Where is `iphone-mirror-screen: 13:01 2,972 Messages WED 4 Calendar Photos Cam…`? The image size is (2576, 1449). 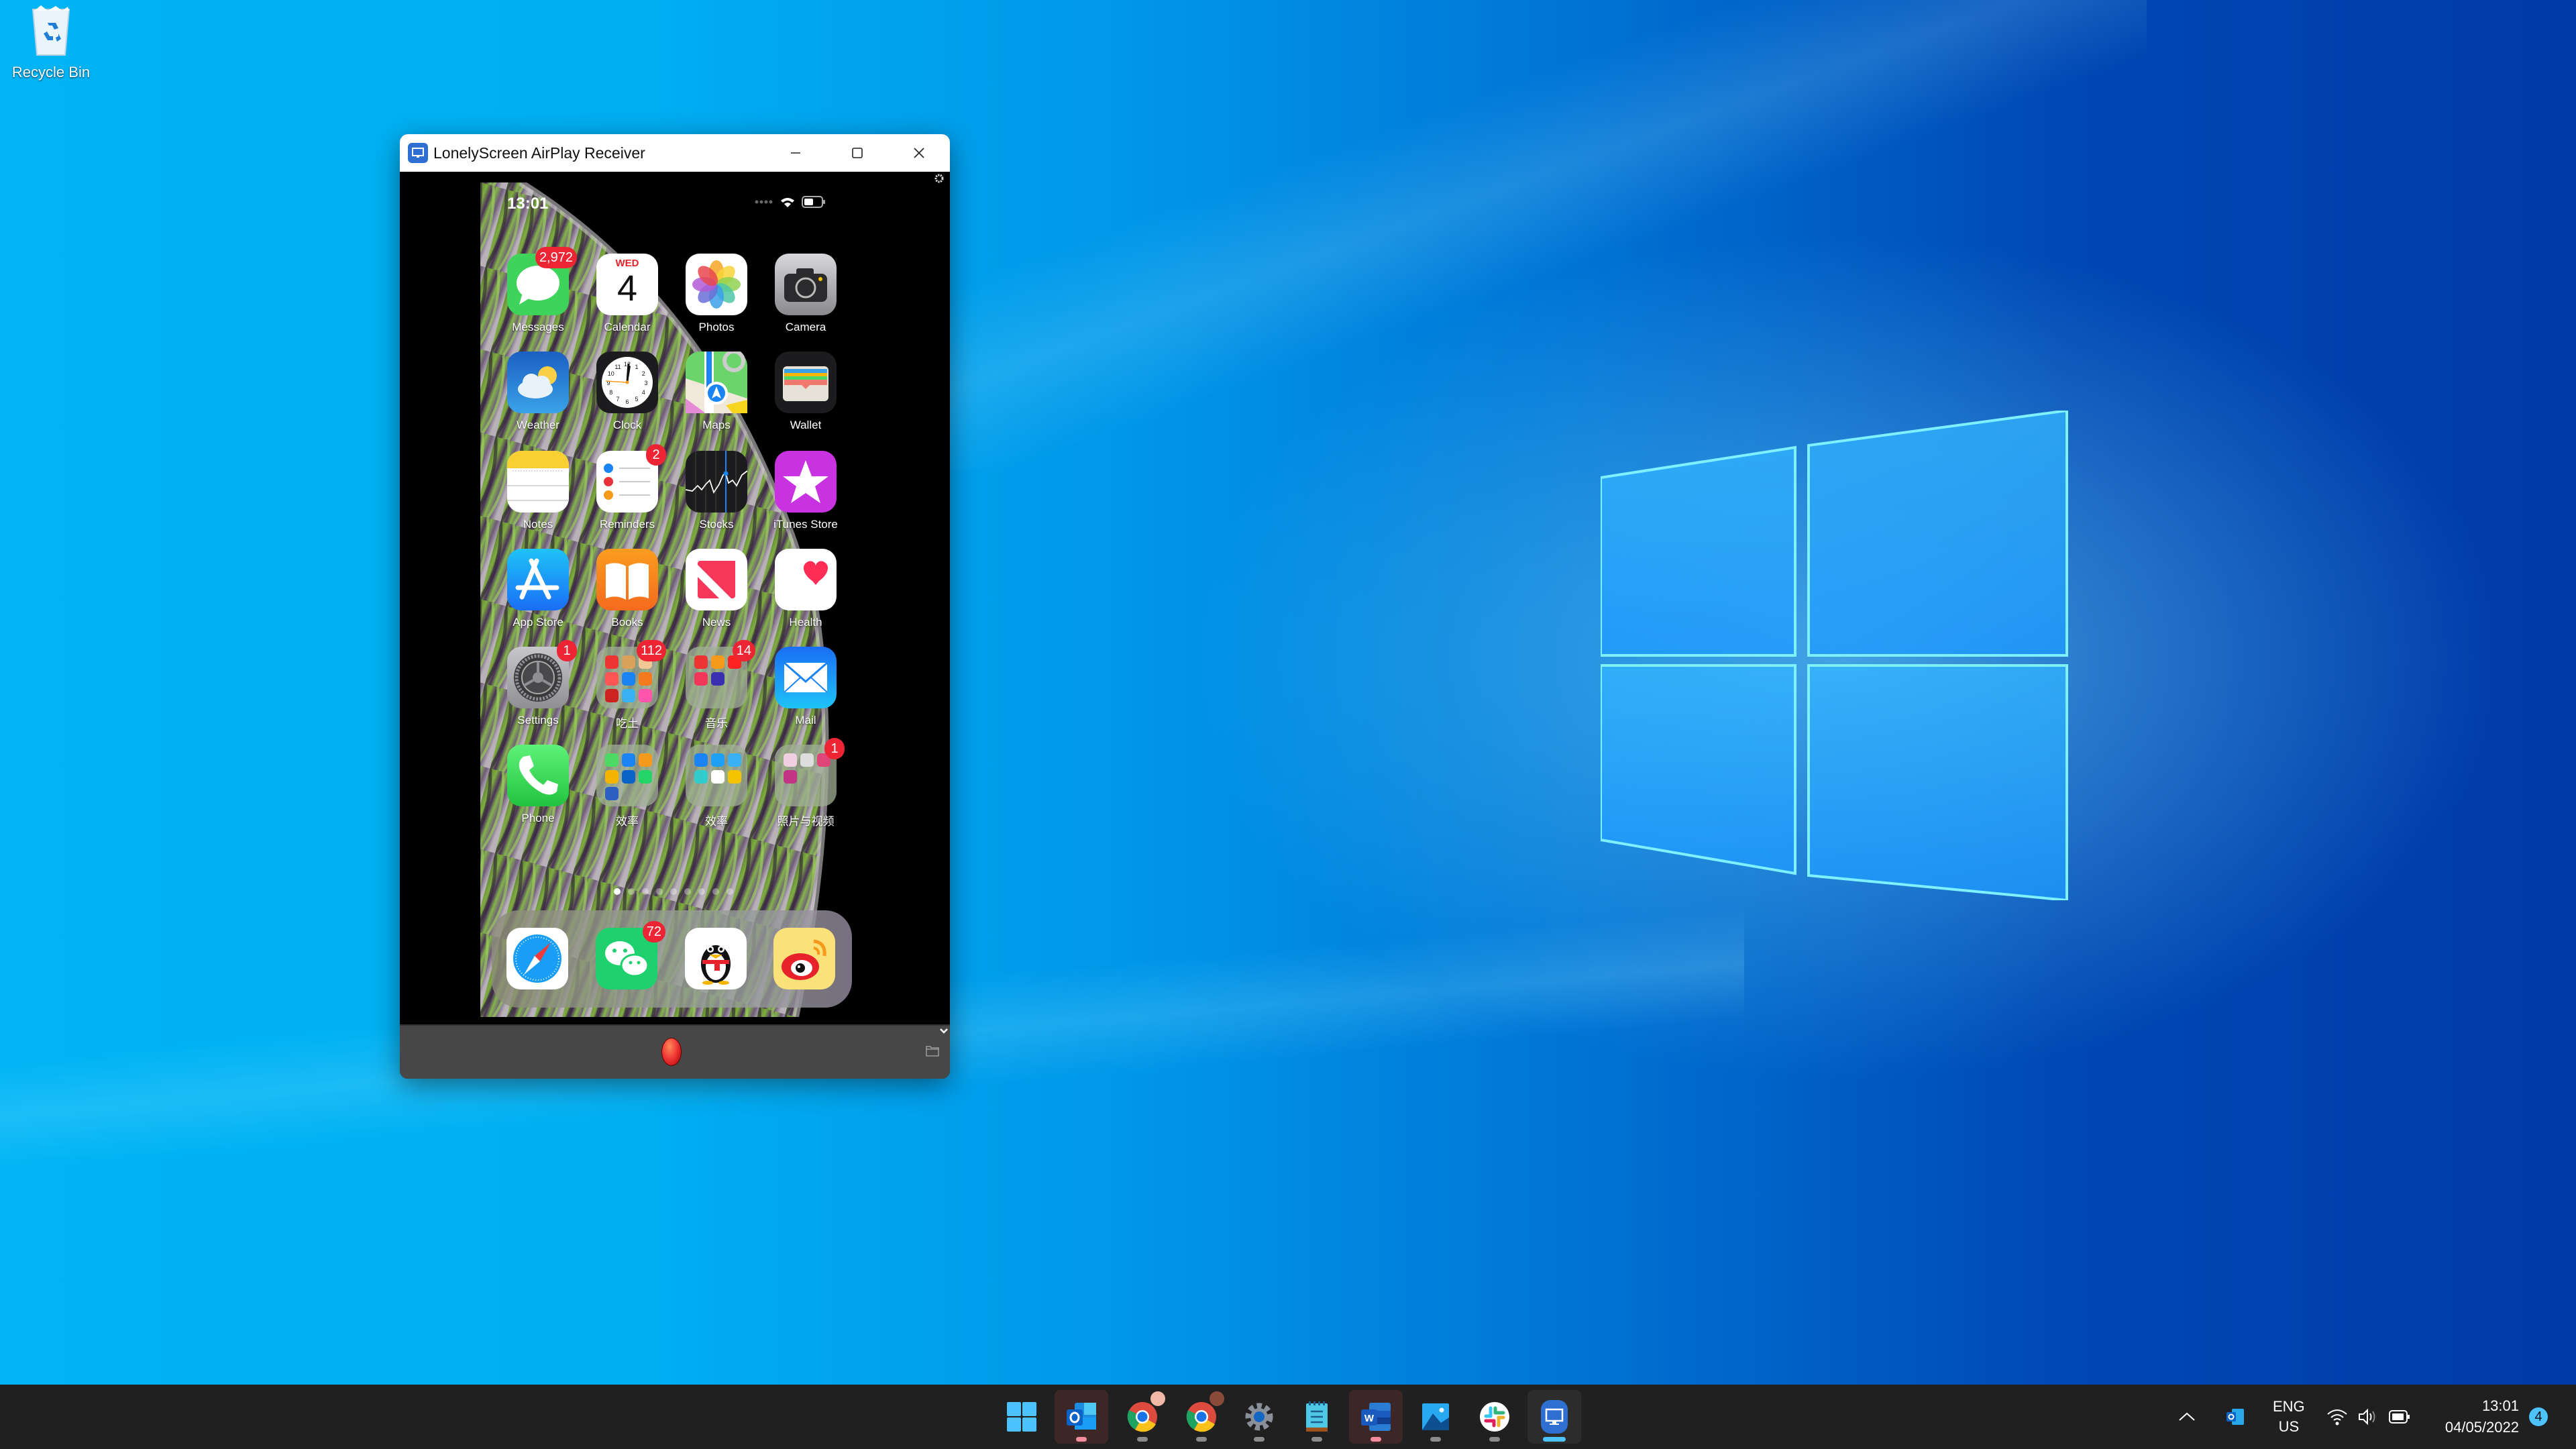 iphone-mirror-screen: 13:01 2,972 Messages WED 4 Calendar Photos Cam… is located at coordinates (673, 599).